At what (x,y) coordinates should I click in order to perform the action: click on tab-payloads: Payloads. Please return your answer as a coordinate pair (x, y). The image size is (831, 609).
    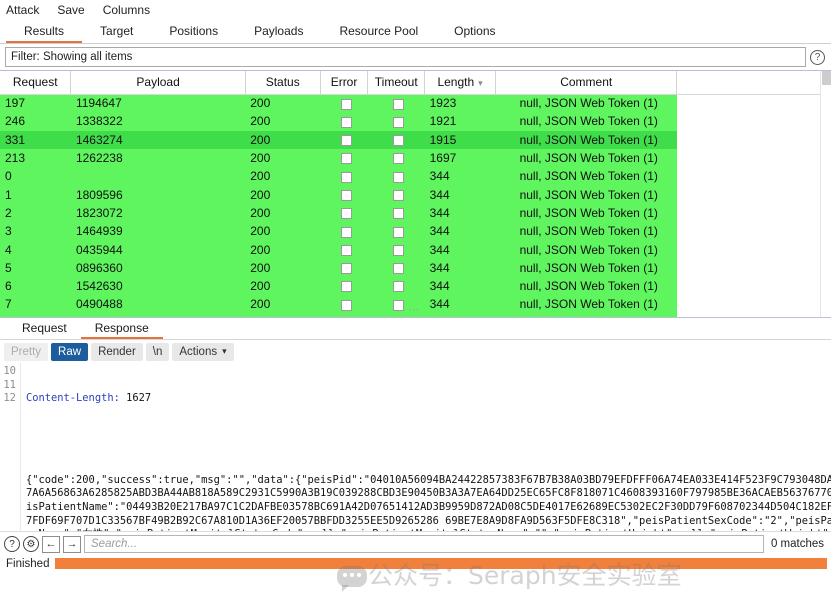
    Looking at the image, I should click on (278, 31).